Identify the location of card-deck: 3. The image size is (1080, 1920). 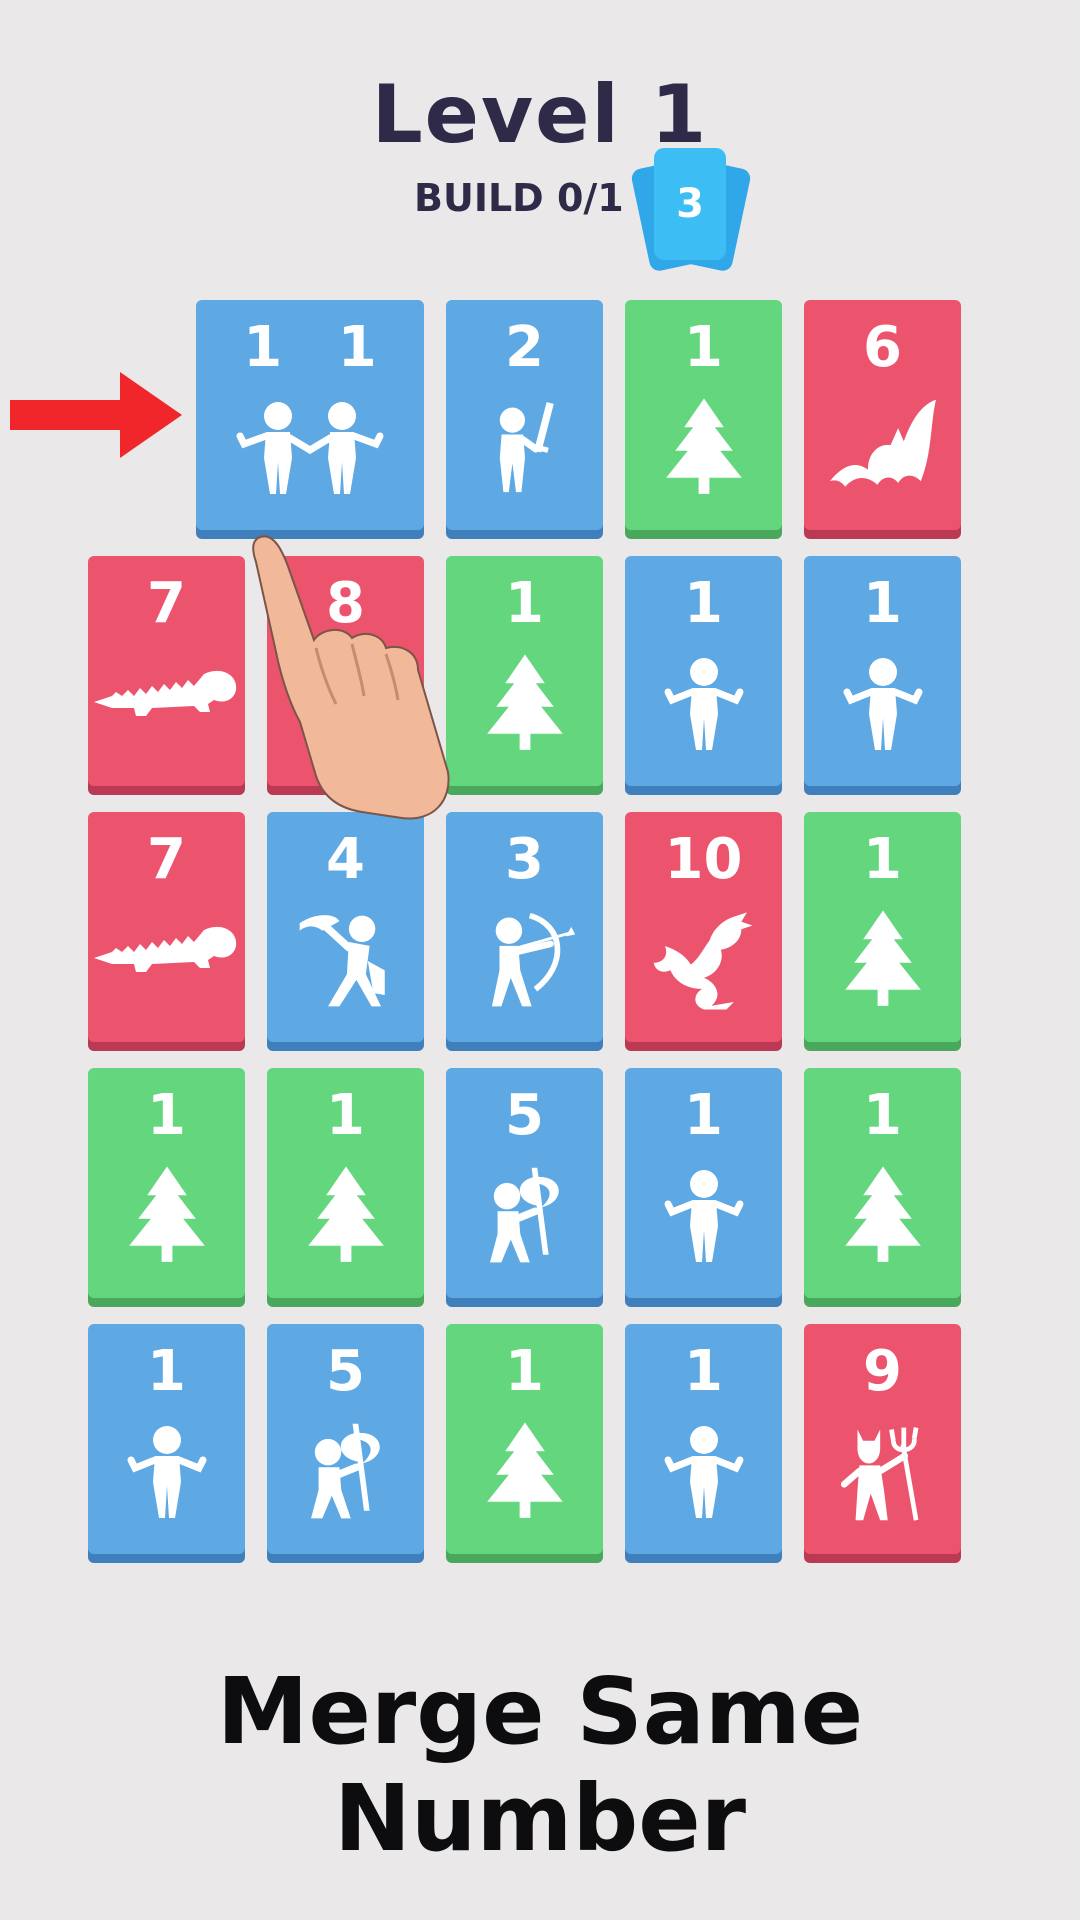
(691, 210).